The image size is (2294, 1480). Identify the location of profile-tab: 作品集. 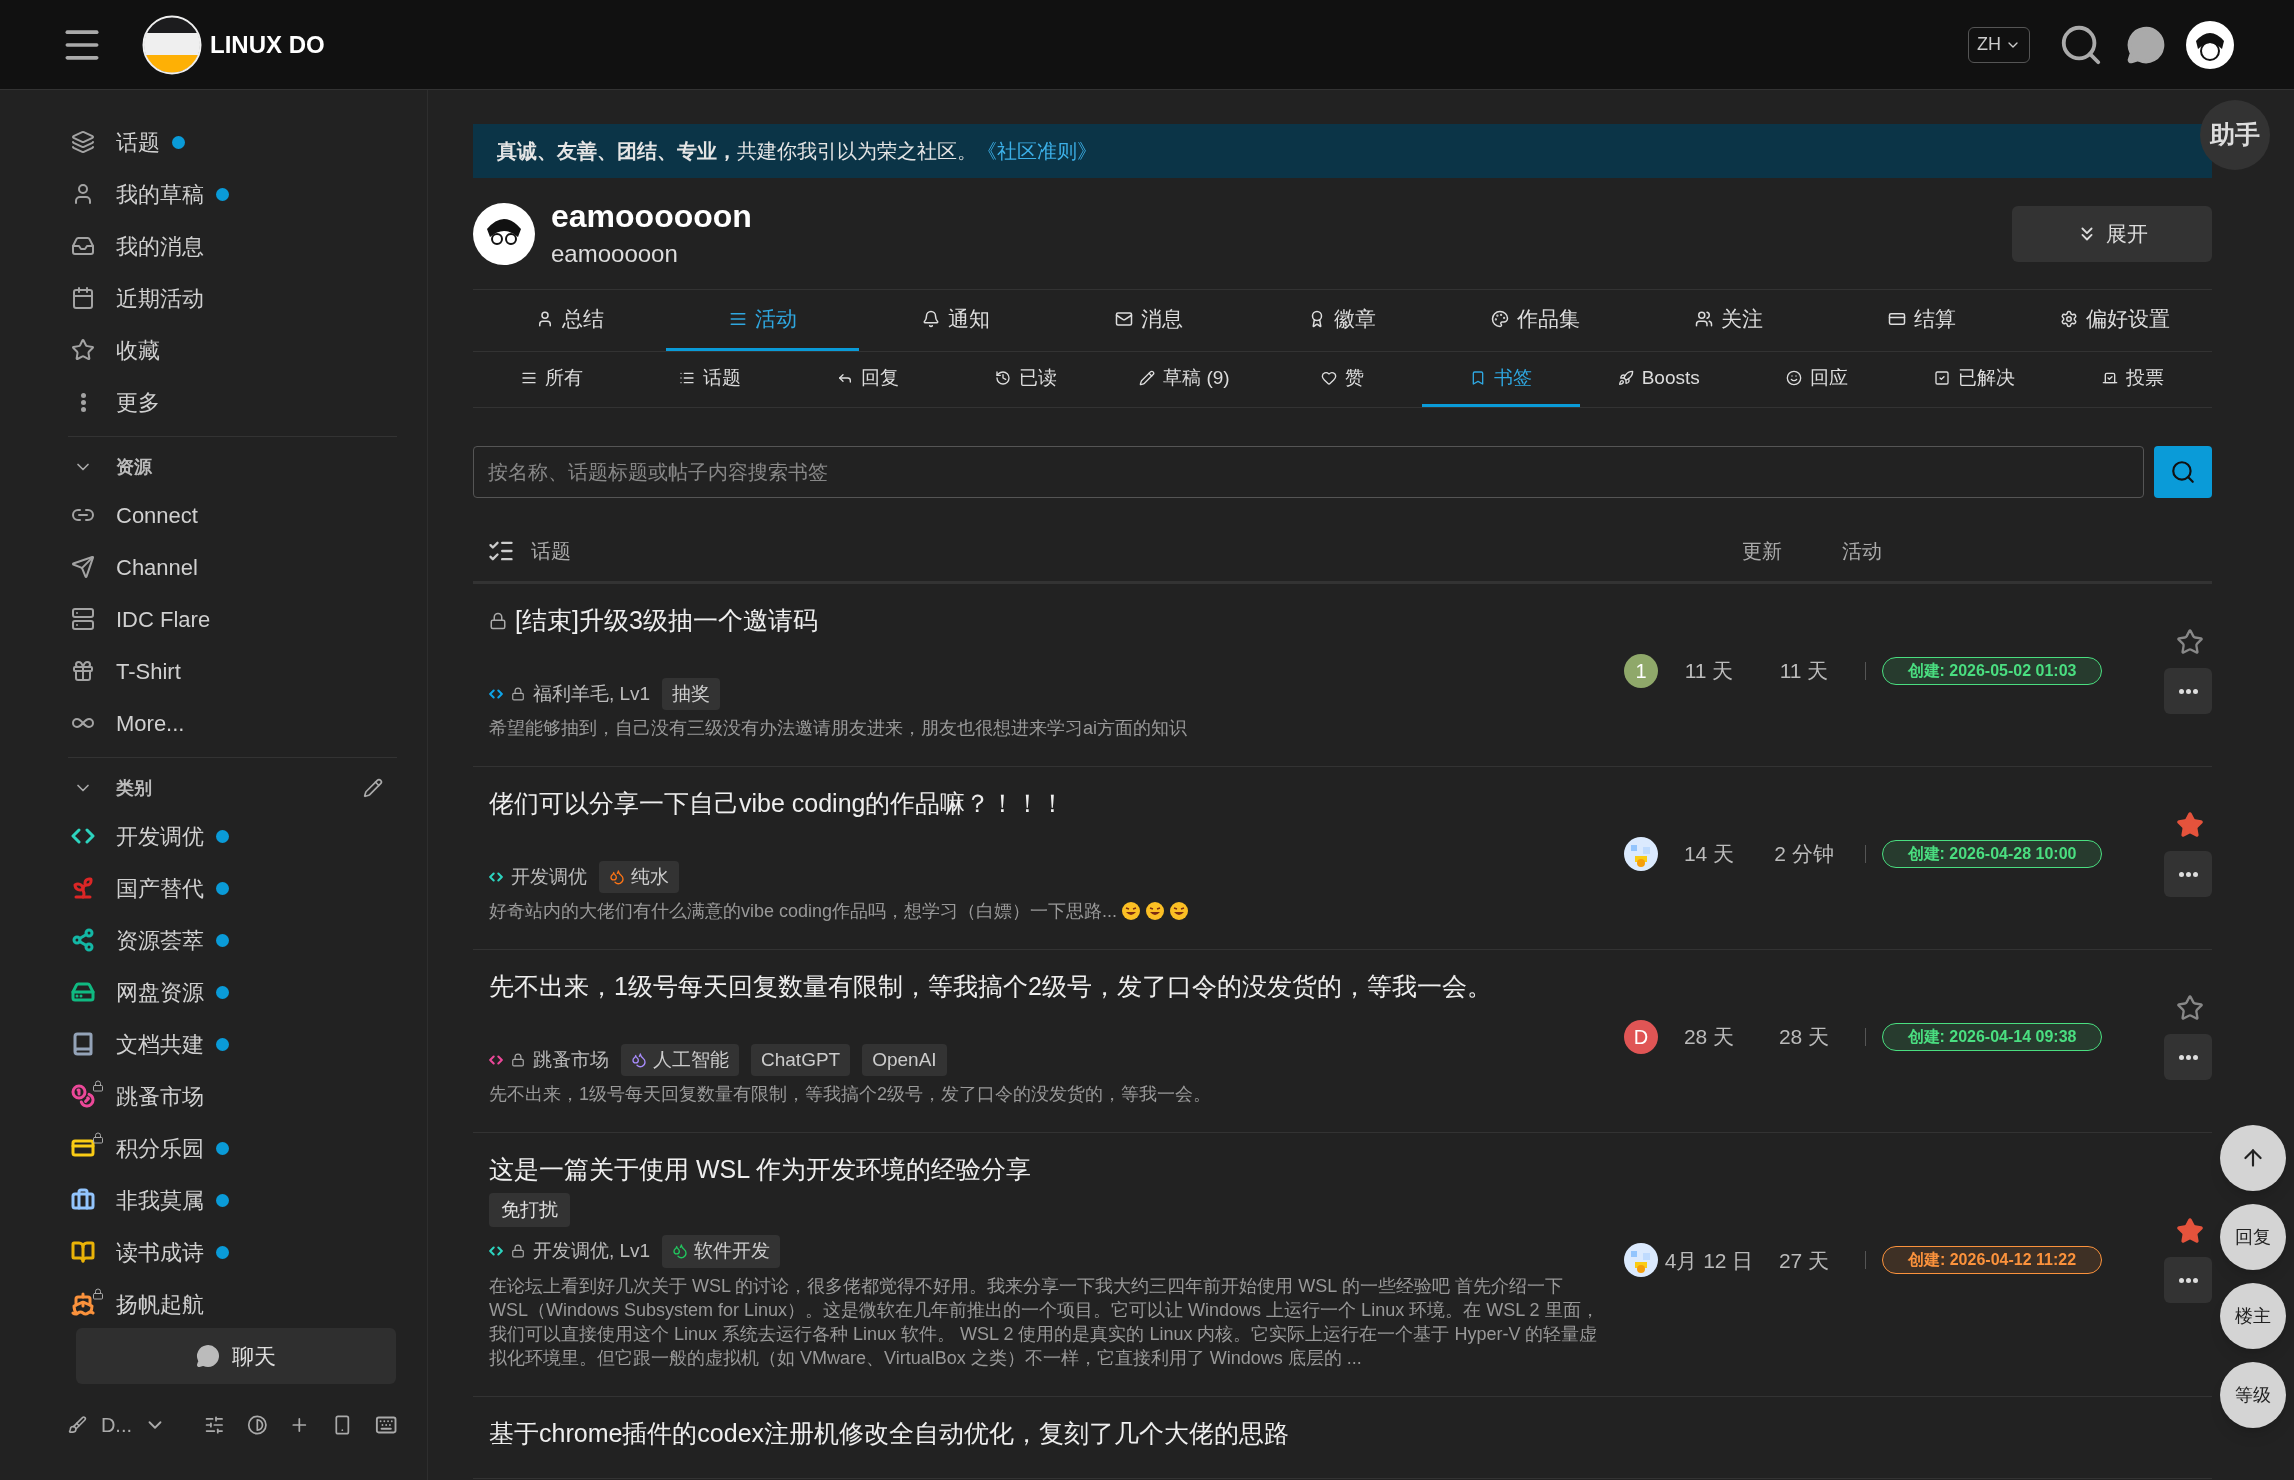
(1536, 320).